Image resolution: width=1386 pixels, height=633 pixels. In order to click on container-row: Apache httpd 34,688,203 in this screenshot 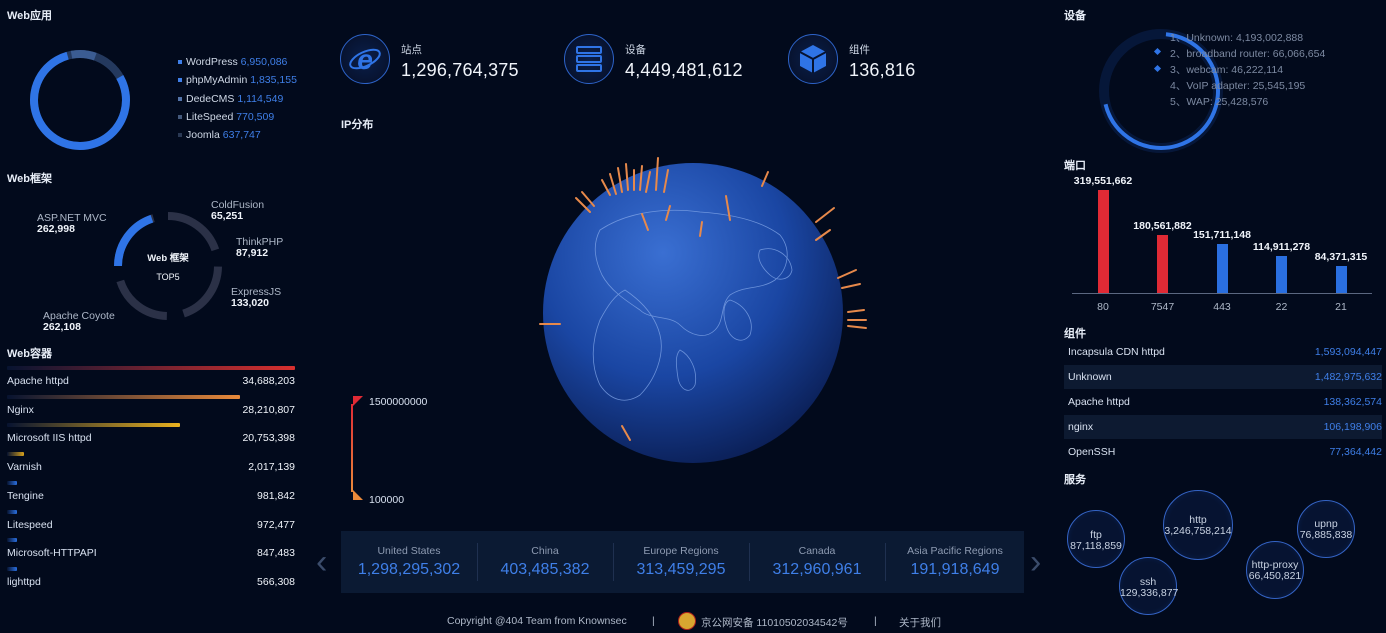, I will do `click(151, 378)`.